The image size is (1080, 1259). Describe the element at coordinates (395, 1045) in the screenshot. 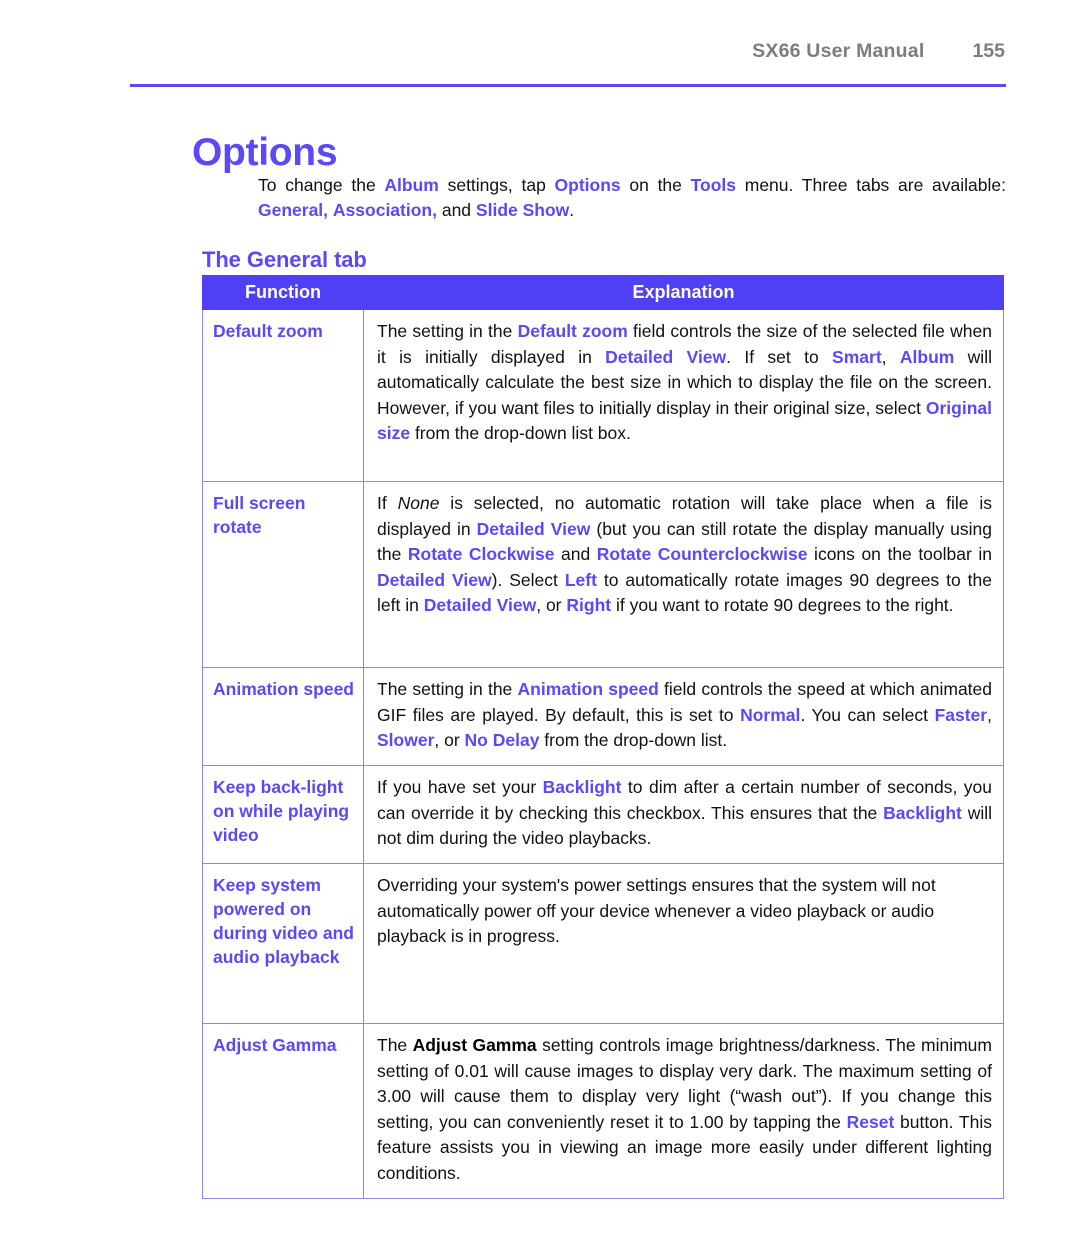

I see `body-text: The` at that location.